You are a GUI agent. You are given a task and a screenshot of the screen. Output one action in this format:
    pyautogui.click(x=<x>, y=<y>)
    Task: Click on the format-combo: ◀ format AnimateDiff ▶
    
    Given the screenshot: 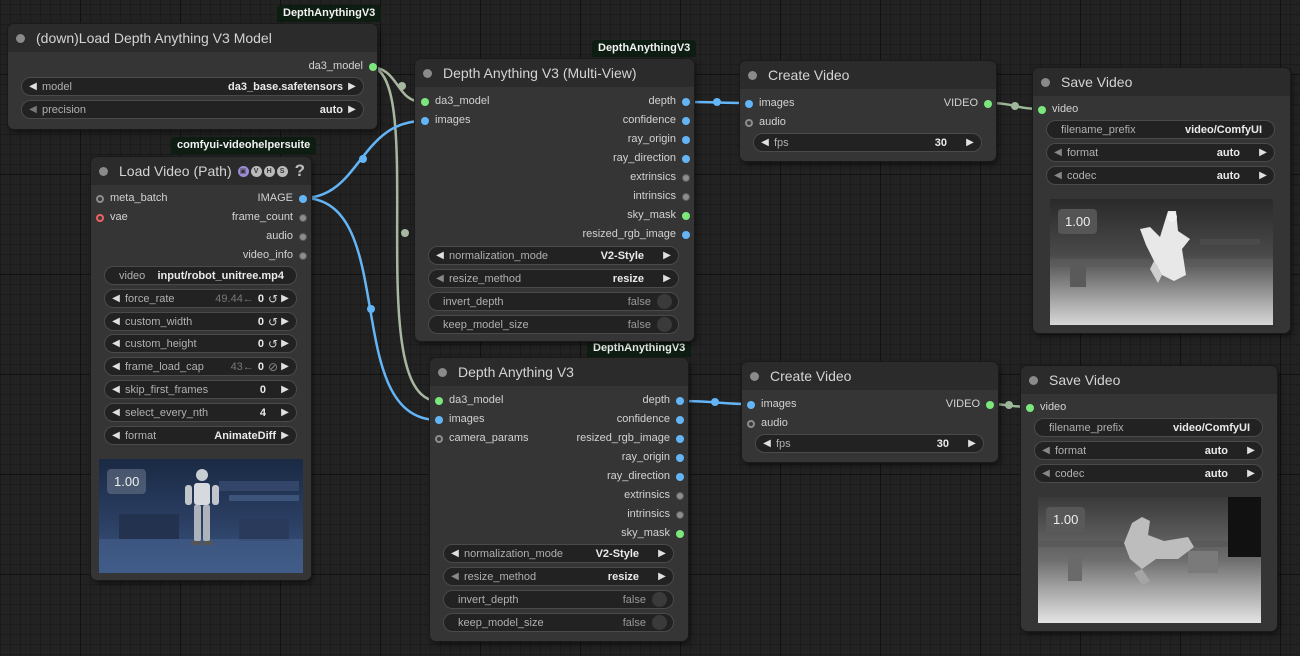 What is the action you would take?
    pyautogui.click(x=200, y=435)
    